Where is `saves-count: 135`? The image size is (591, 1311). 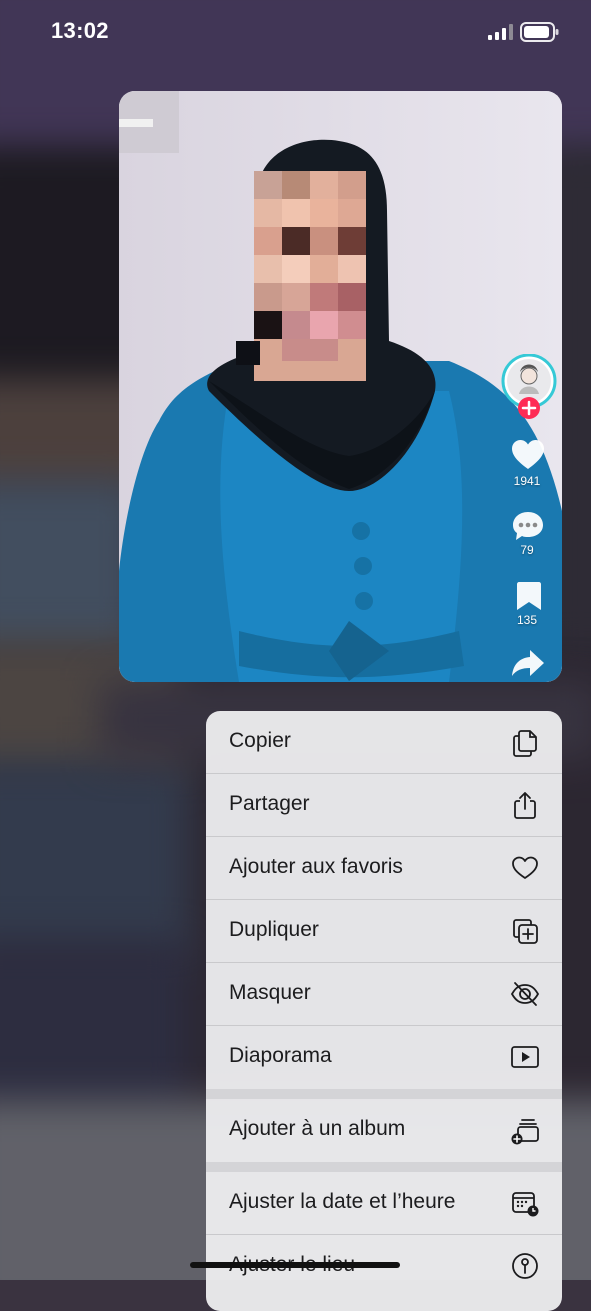 saves-count: 135 is located at coordinates (527, 620).